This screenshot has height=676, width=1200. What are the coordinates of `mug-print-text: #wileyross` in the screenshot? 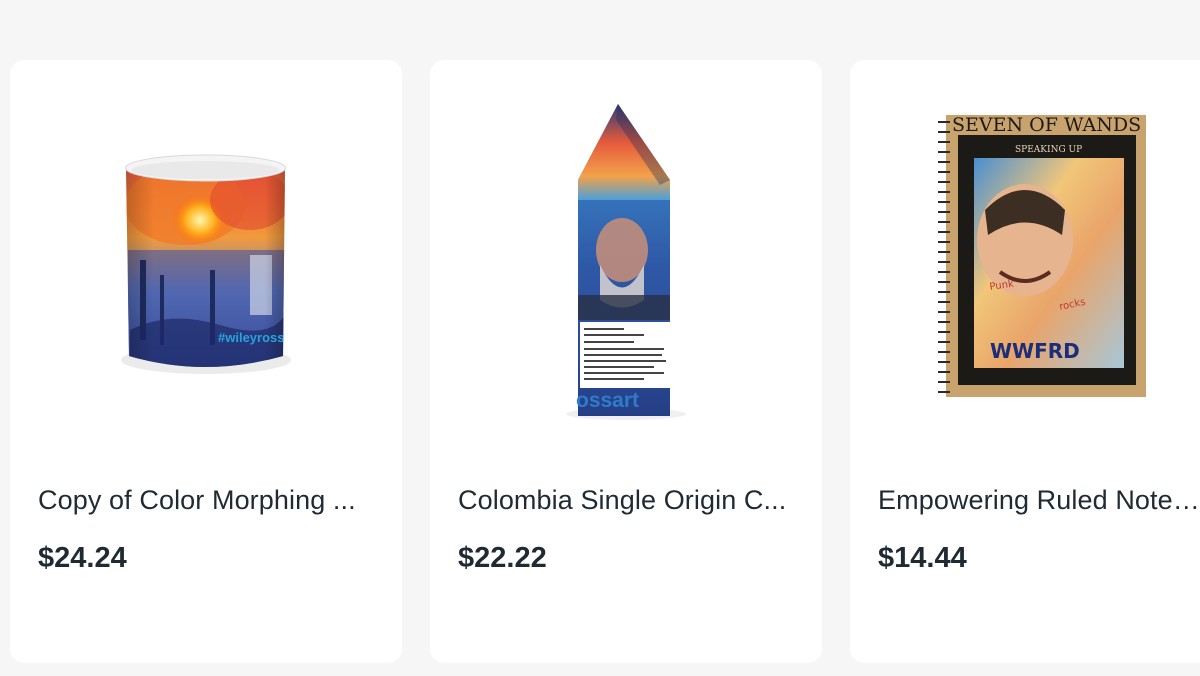 It's located at (251, 337).